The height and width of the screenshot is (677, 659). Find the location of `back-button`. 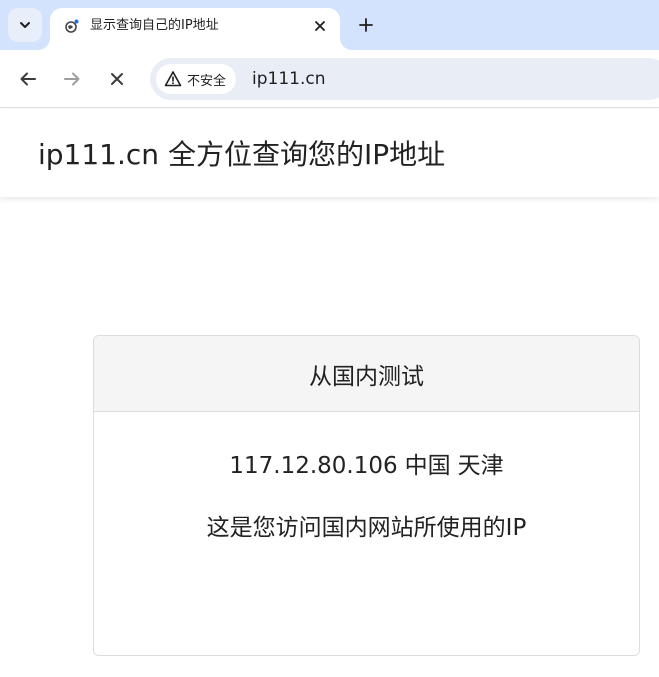

back-button is located at coordinates (28, 79).